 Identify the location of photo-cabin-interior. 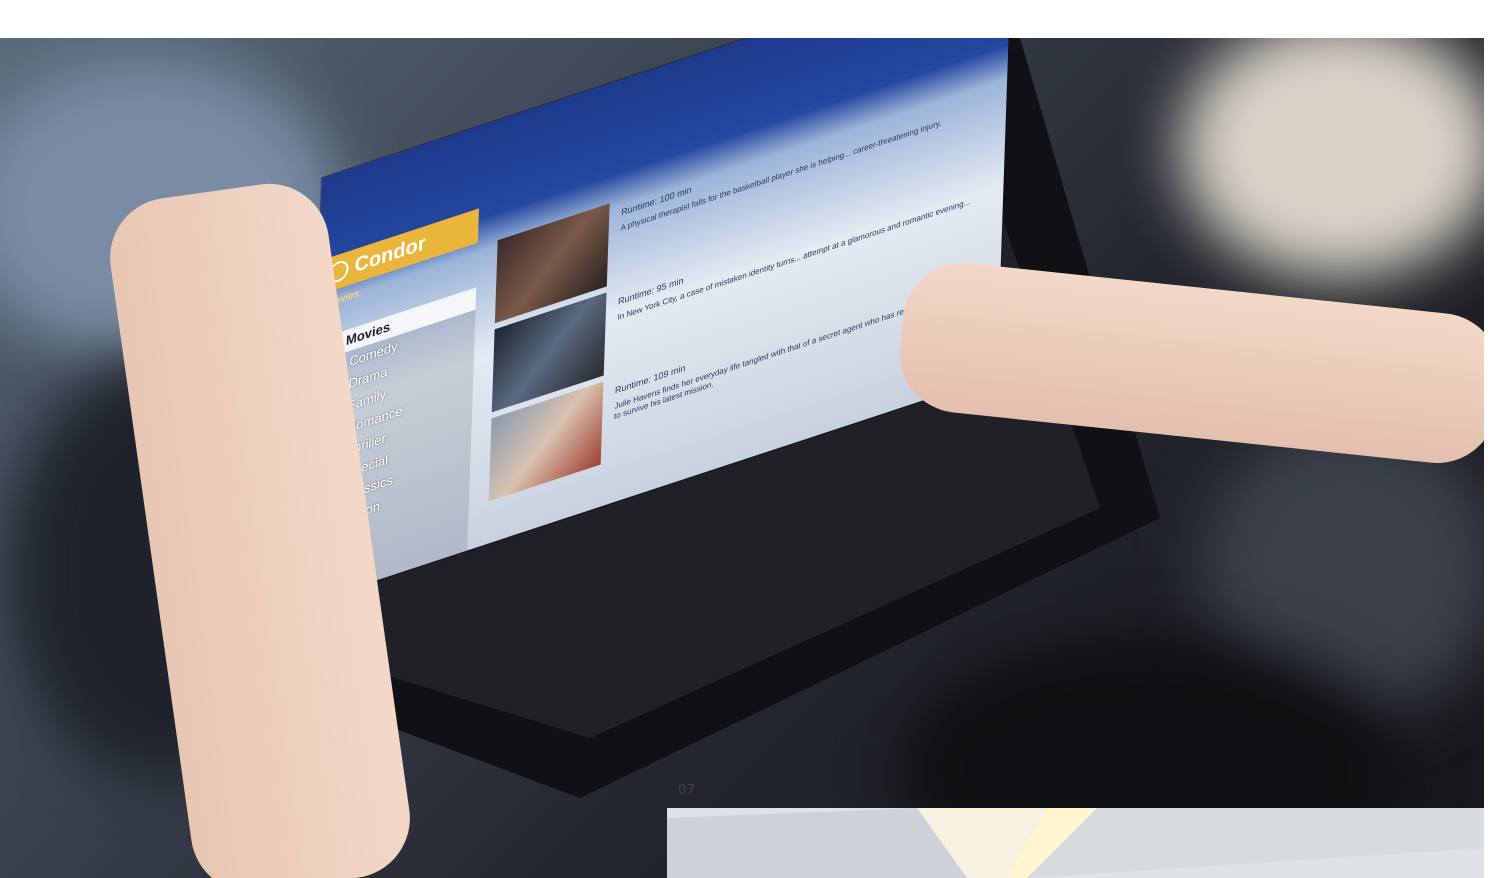
(1075, 843).